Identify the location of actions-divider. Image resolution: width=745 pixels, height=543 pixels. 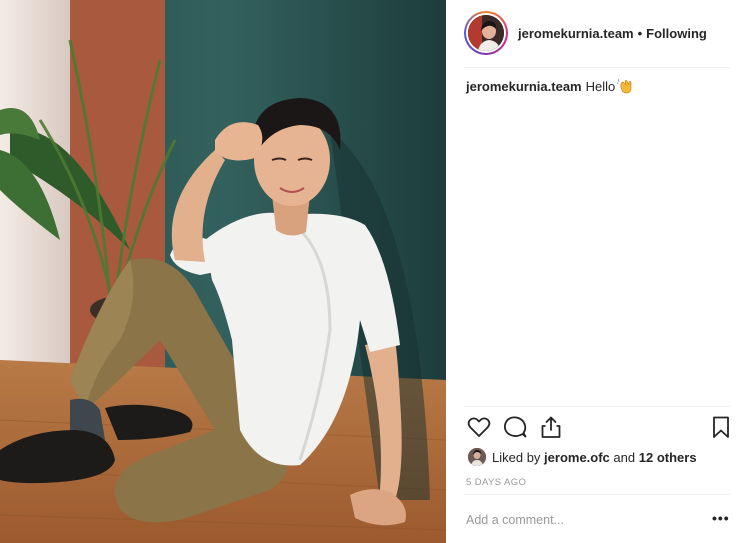
(597, 406).